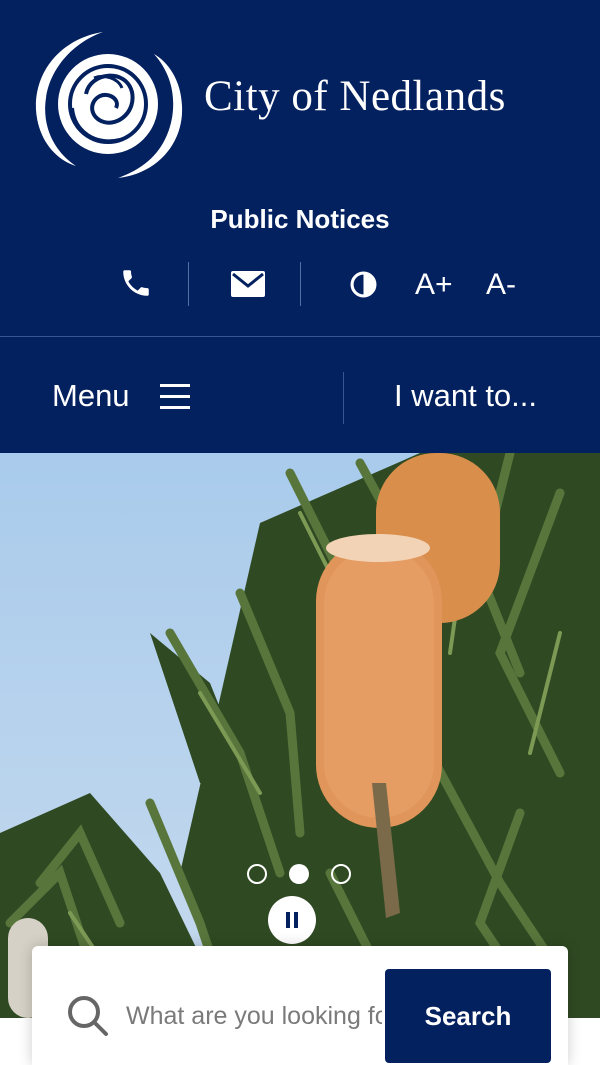 This screenshot has height=1065, width=600. Describe the element at coordinates (300, 219) in the screenshot. I see `public-notices-link: Public Notices` at that location.